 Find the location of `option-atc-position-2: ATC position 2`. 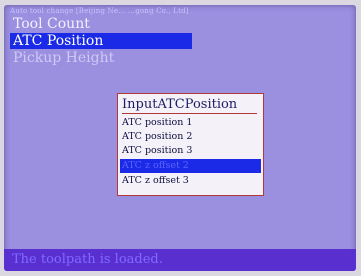

option-atc-position-2: ATC position 2 is located at coordinates (190, 137).